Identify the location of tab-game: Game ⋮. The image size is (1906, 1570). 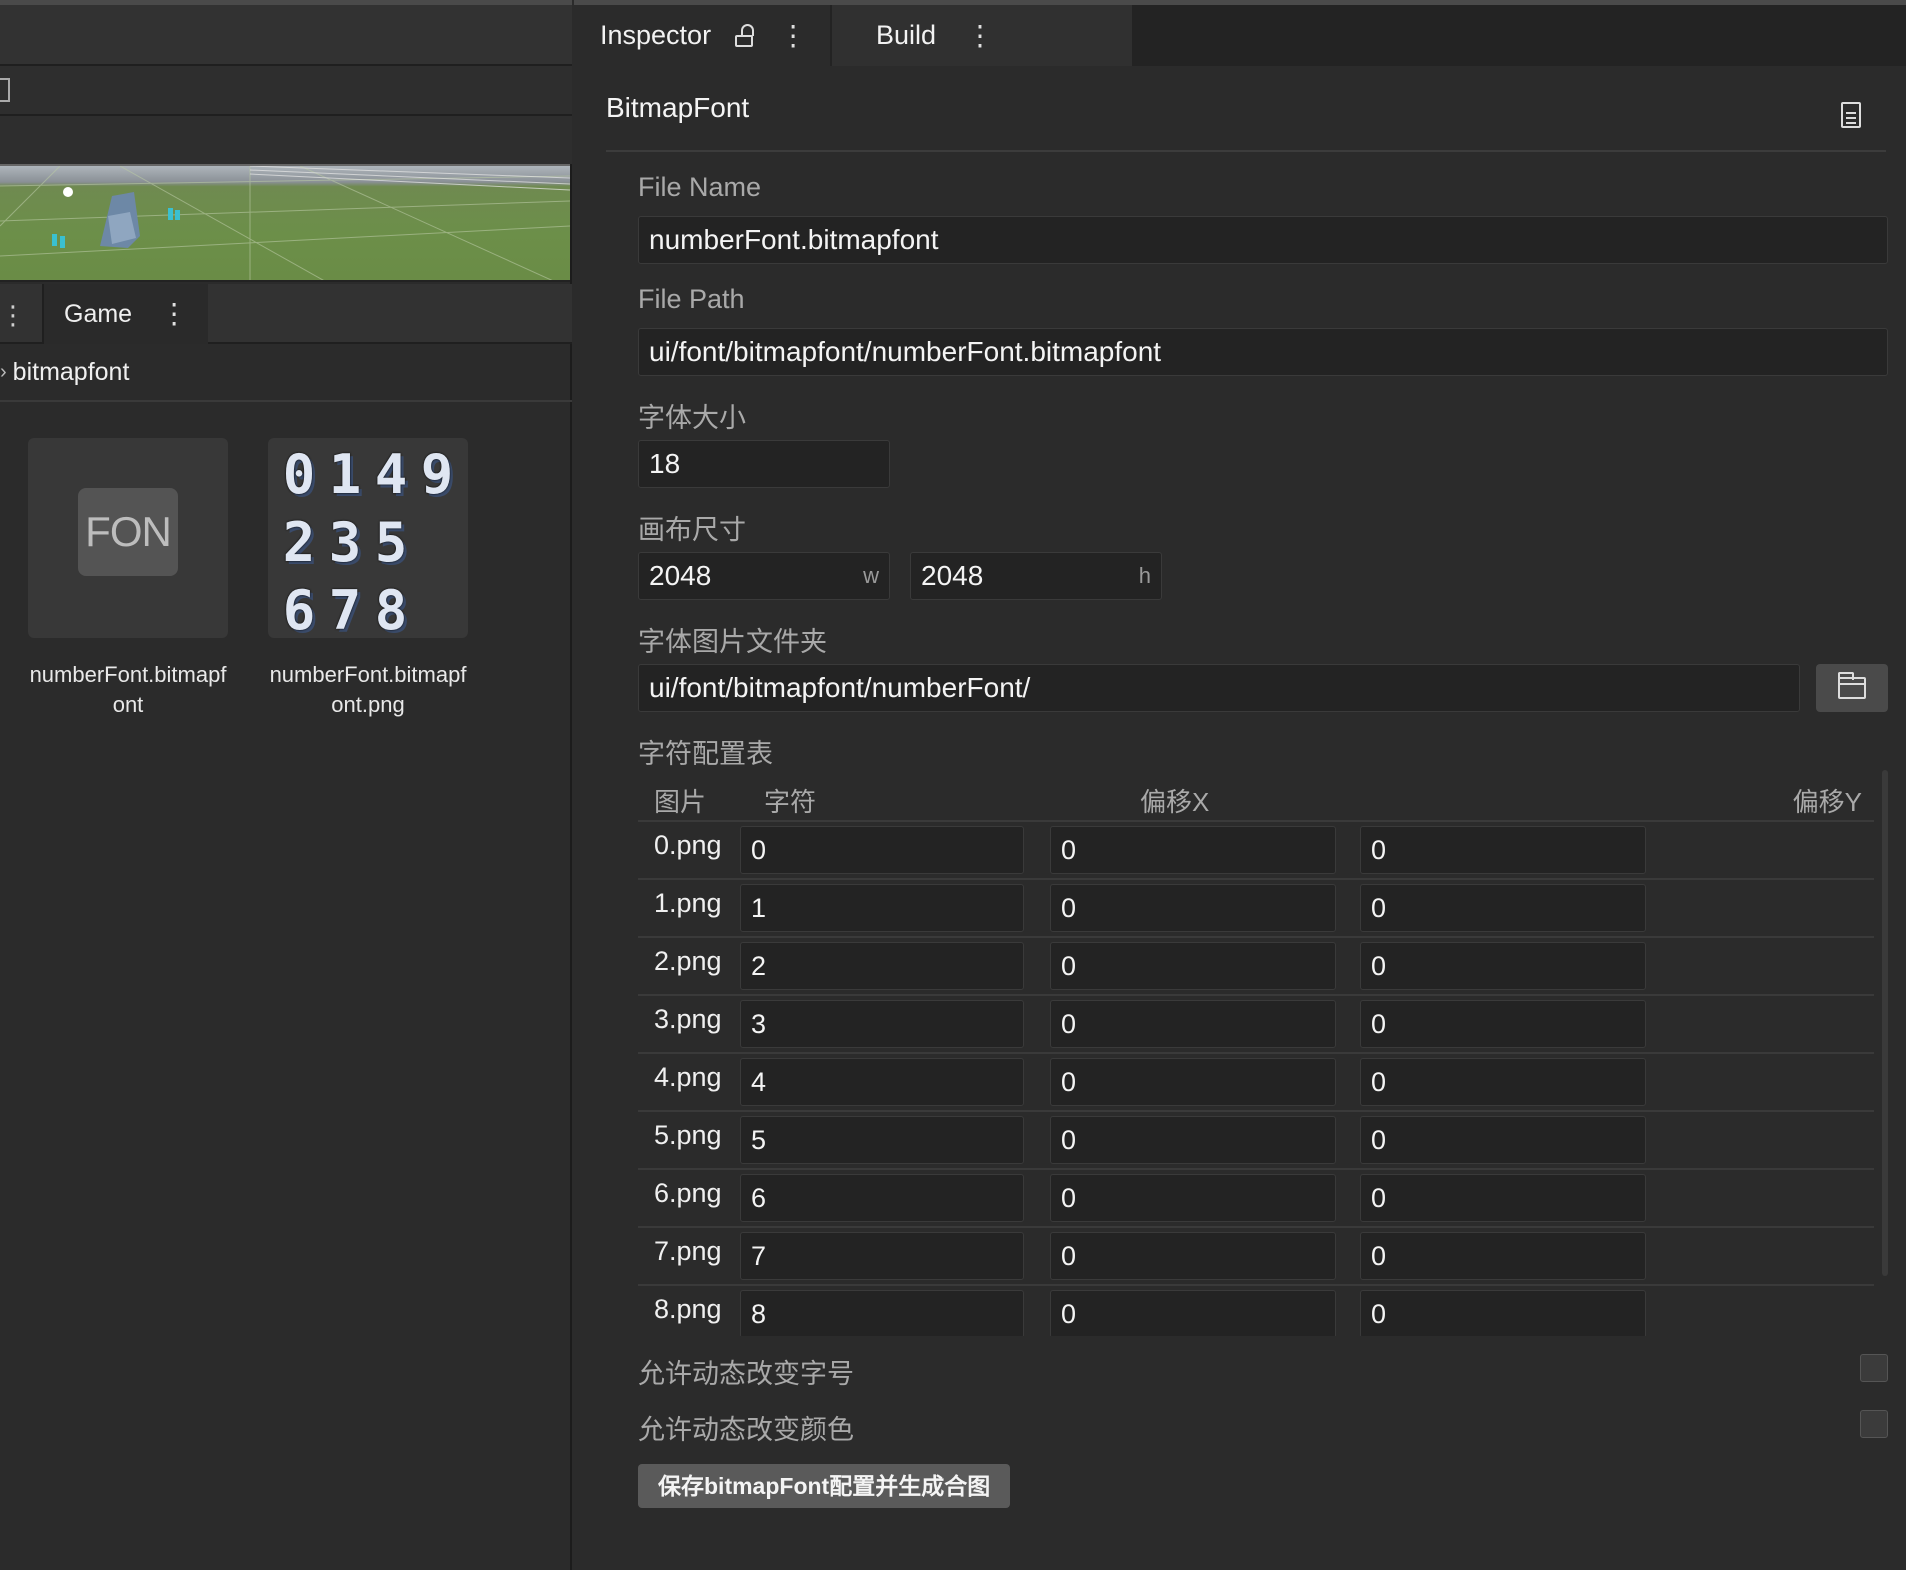
(125, 314).